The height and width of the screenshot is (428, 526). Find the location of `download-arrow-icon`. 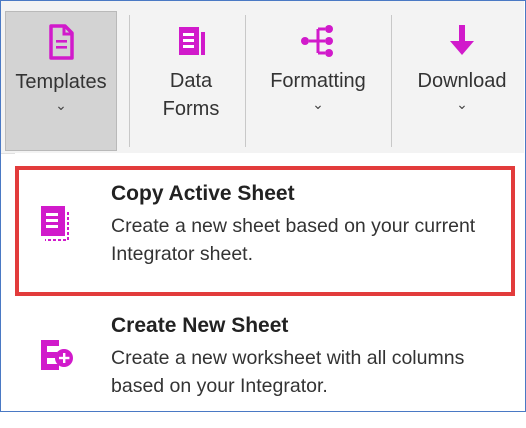

download-arrow-icon is located at coordinates (462, 40).